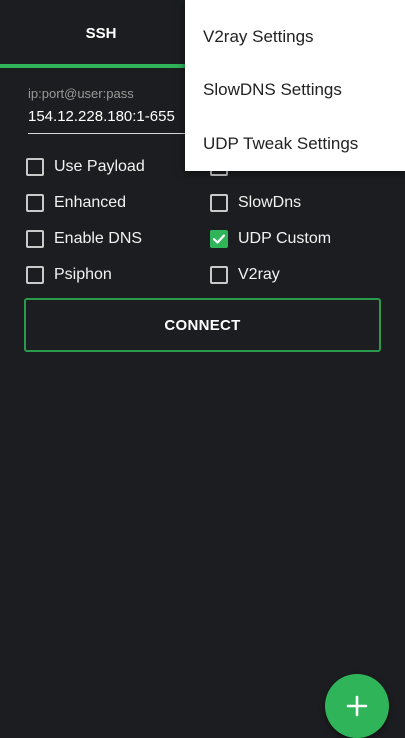 Image resolution: width=405 pixels, height=738 pixels. What do you see at coordinates (81, 93) in the screenshot?
I see `server-field-label: ip:port@user:pass` at bounding box center [81, 93].